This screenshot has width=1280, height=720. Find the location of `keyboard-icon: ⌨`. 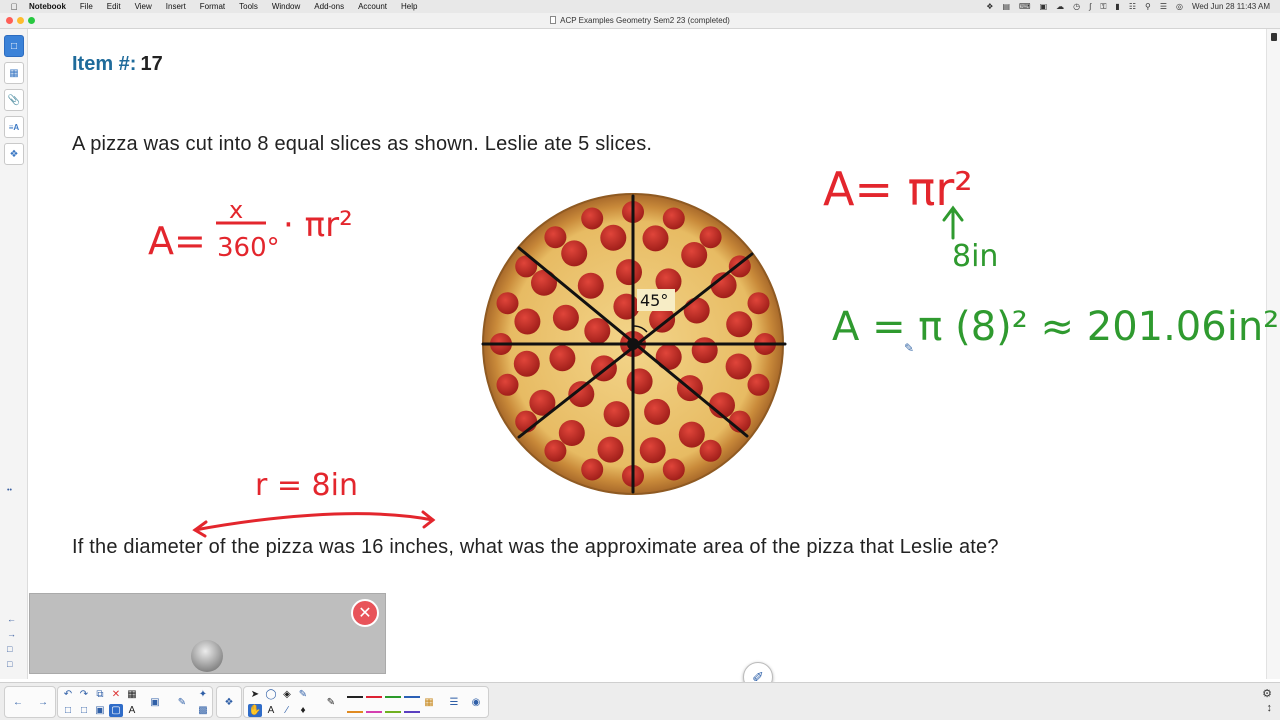

keyboard-icon: ⌨ is located at coordinates (1025, 6).